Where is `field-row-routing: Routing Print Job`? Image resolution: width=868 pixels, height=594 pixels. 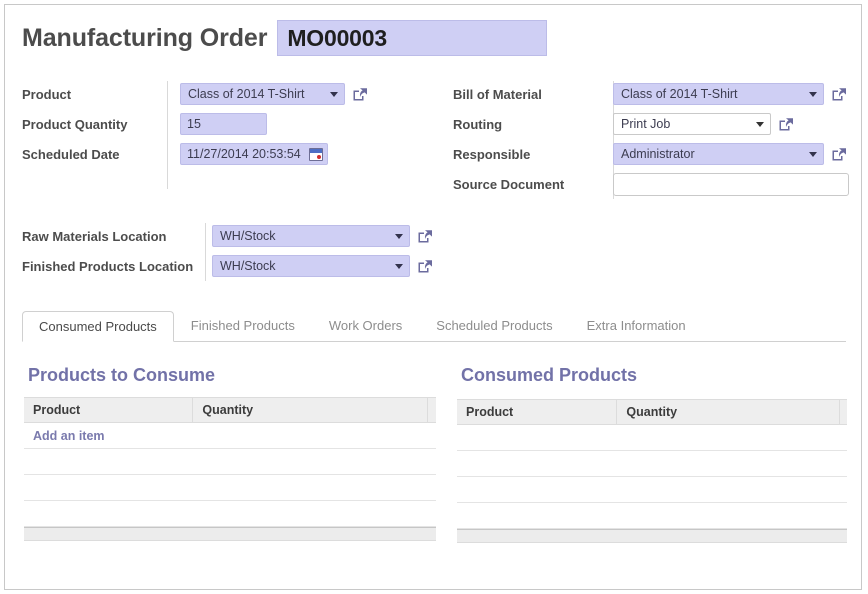
field-row-routing: Routing Print Job is located at coordinates (653, 124).